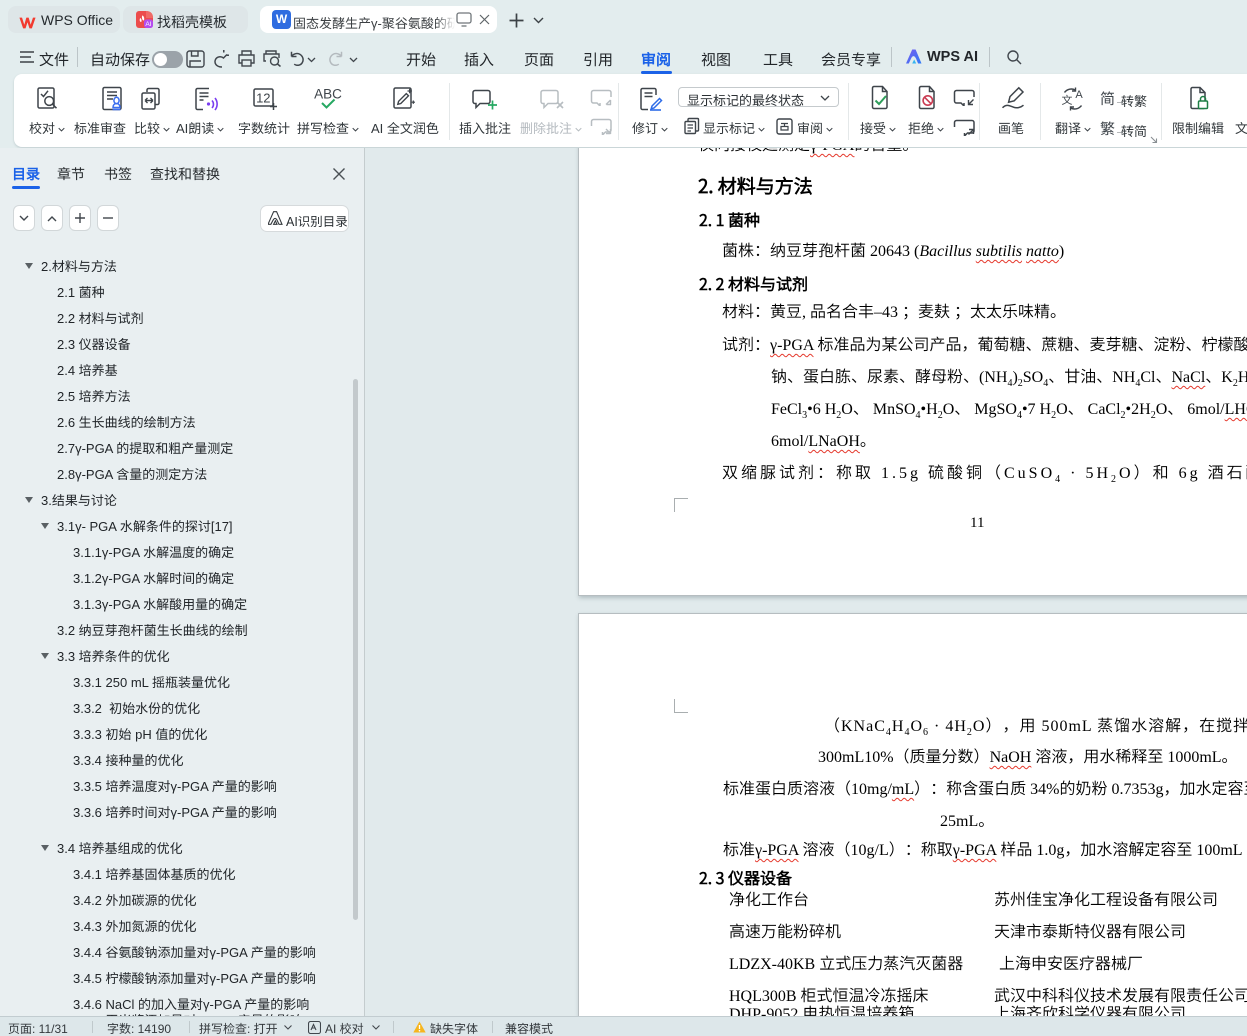  Describe the element at coordinates (263, 98) in the screenshot. I see `svg-text: 12` at that location.